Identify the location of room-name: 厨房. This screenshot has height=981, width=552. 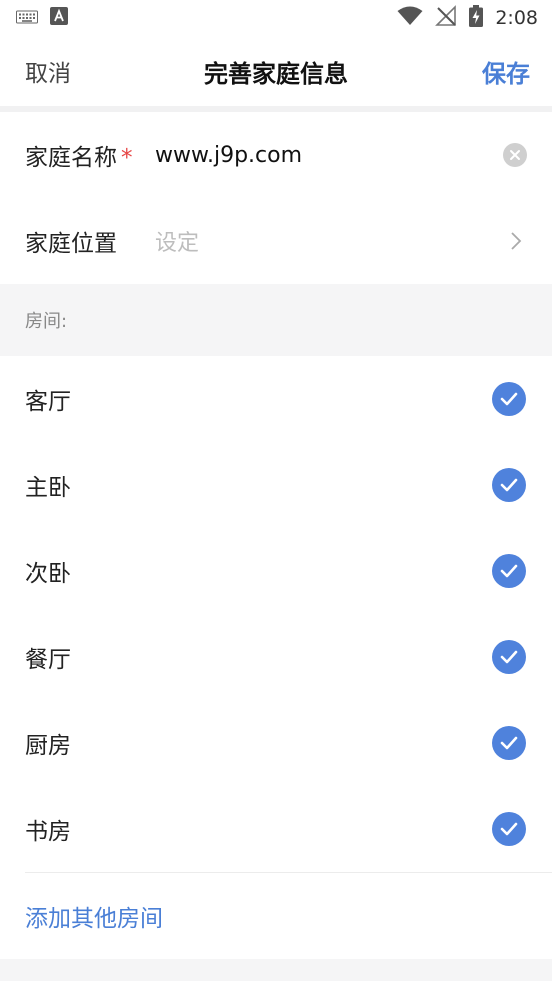
(48, 746).